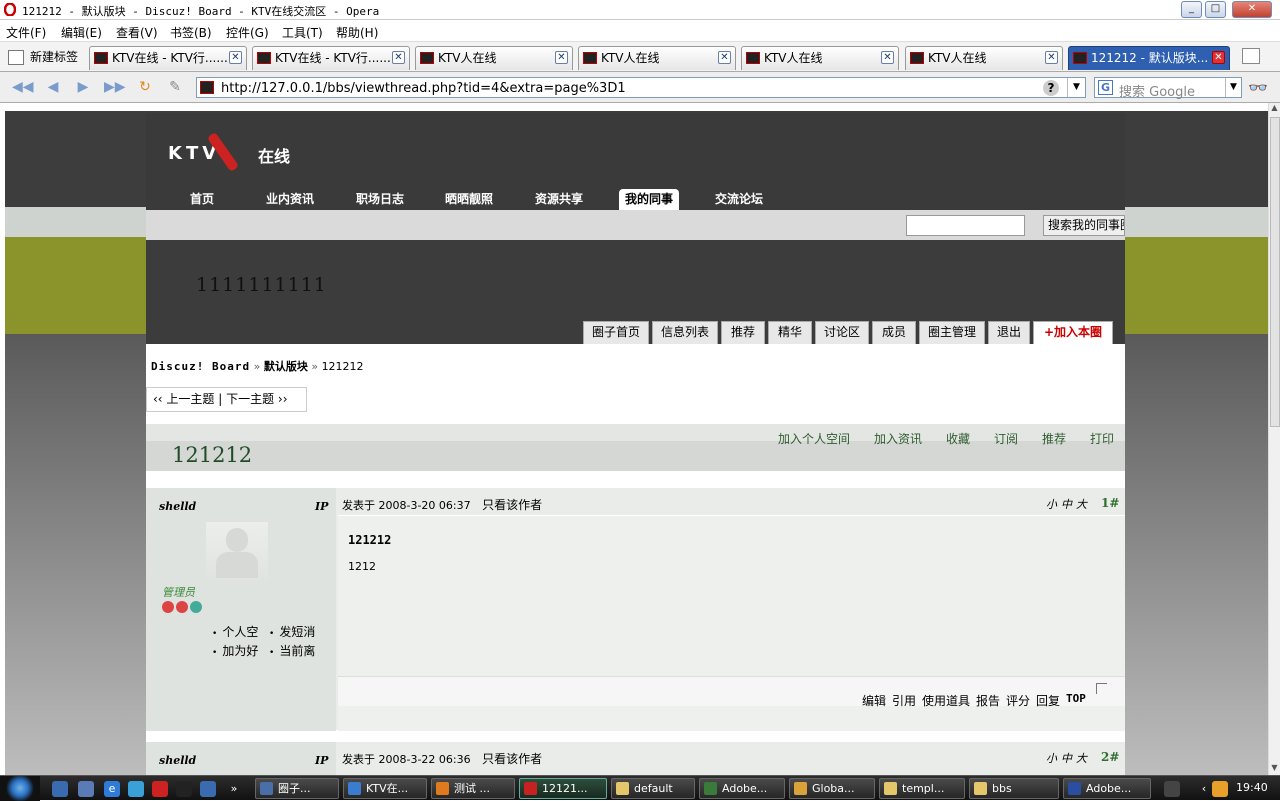 This screenshot has width=1280, height=801. What do you see at coordinates (1018, 700) in the screenshot?
I see `rate-link: 评分` at bounding box center [1018, 700].